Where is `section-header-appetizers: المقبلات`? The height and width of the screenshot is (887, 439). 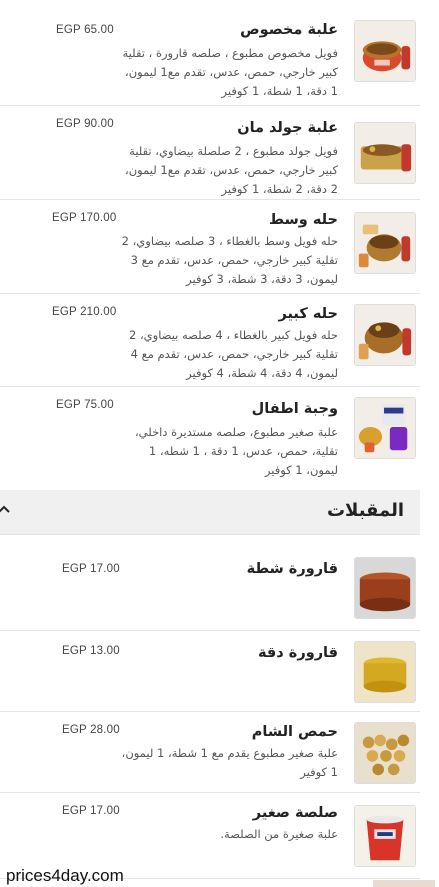 section-header-appetizers: المقبلات is located at coordinates (210, 512).